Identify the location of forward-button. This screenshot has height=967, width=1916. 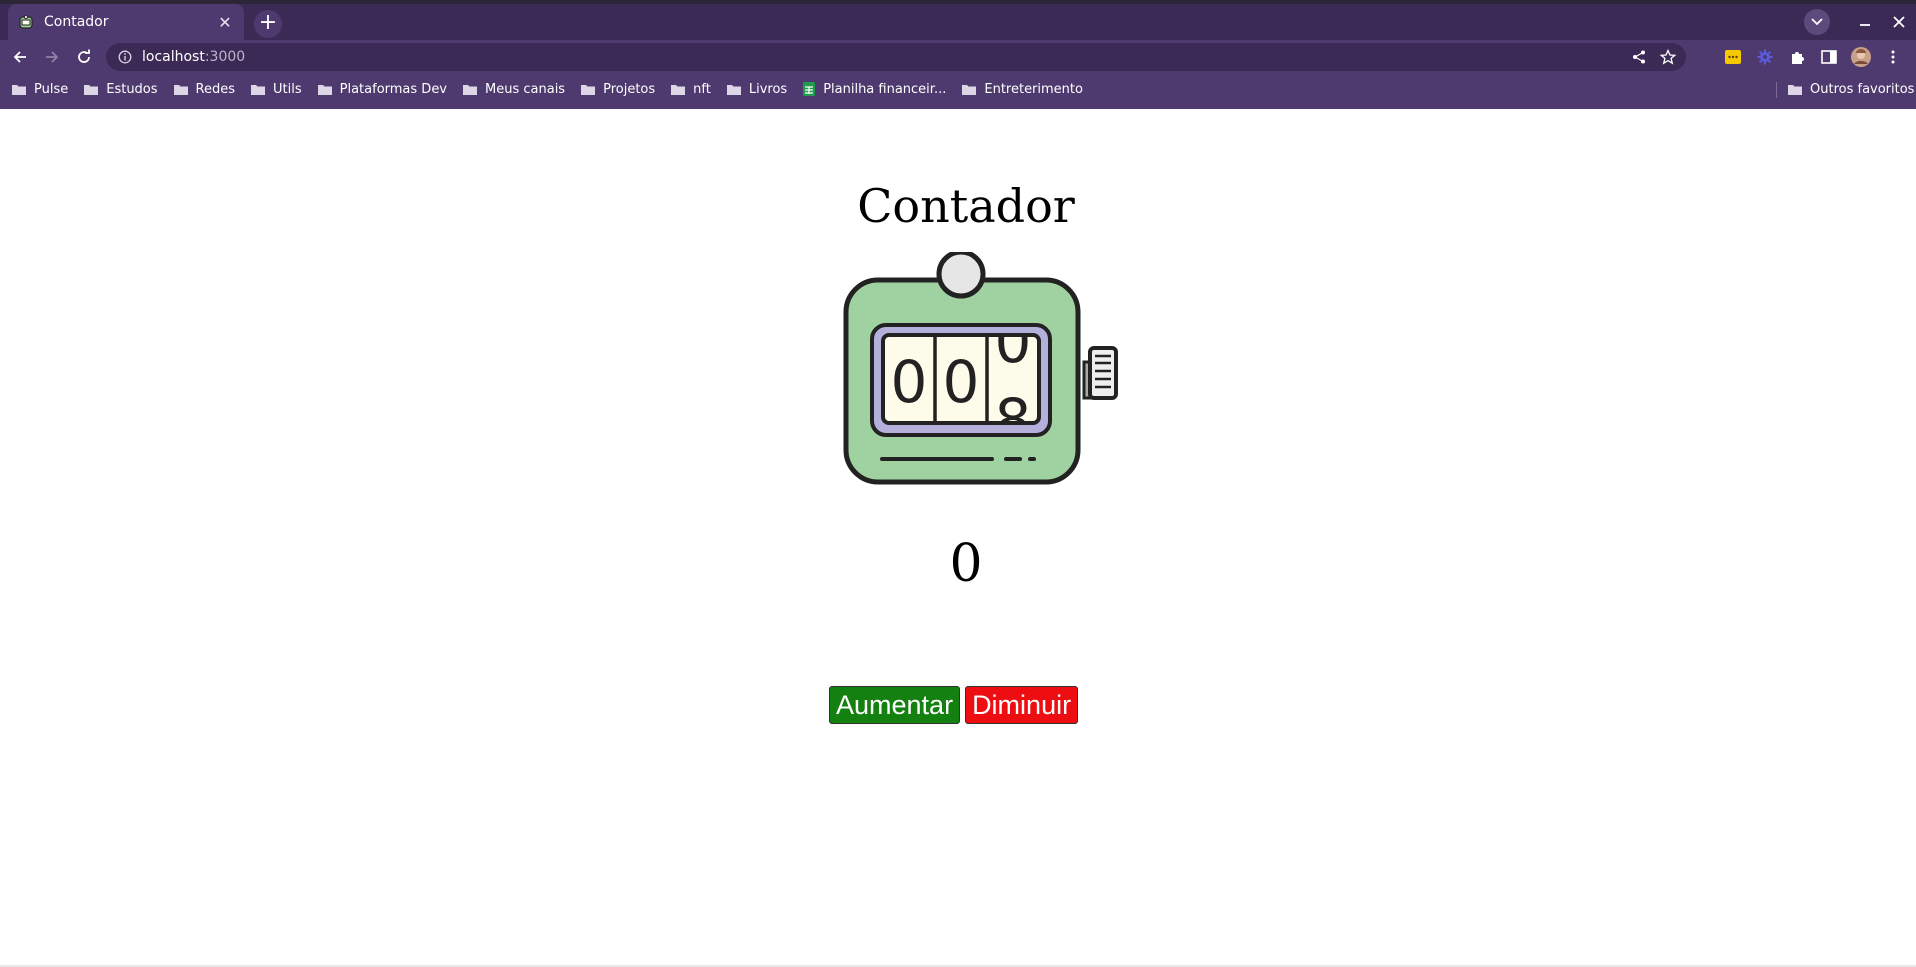
(52, 57).